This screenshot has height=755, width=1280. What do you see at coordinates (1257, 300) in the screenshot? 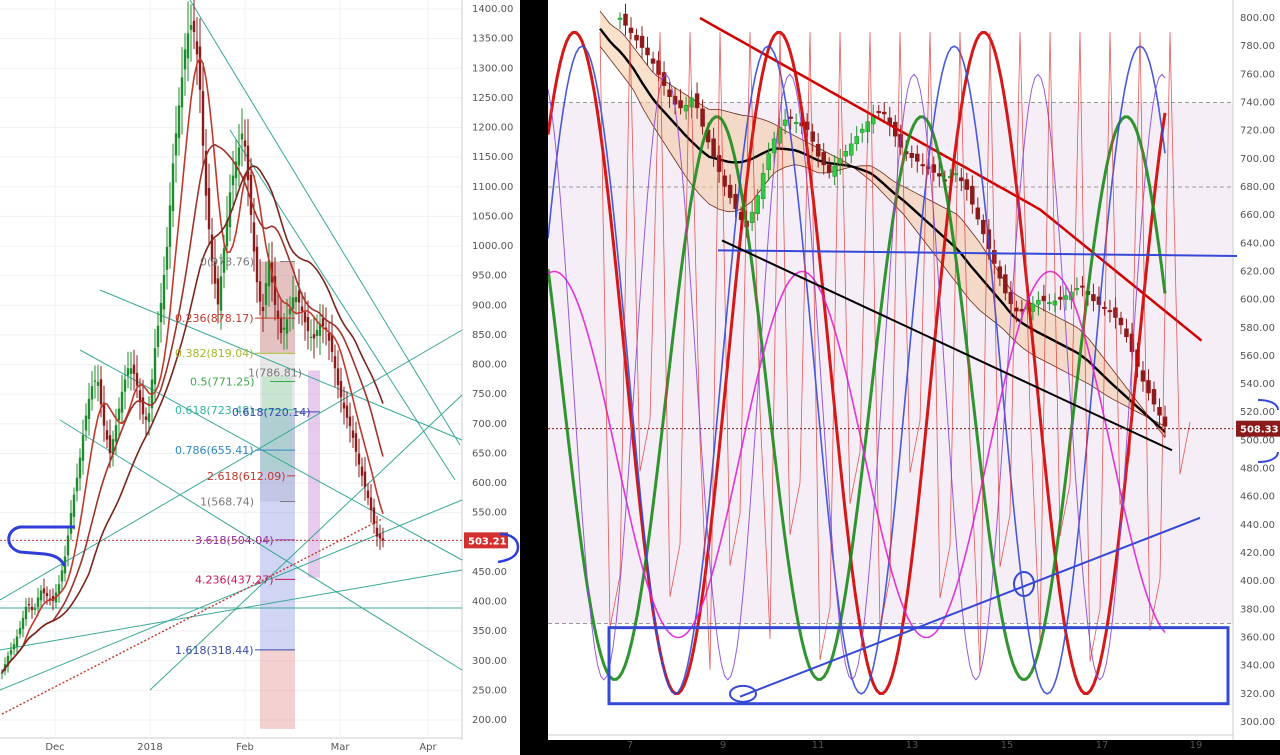
I see `y-tick-label: 600.00` at bounding box center [1257, 300].